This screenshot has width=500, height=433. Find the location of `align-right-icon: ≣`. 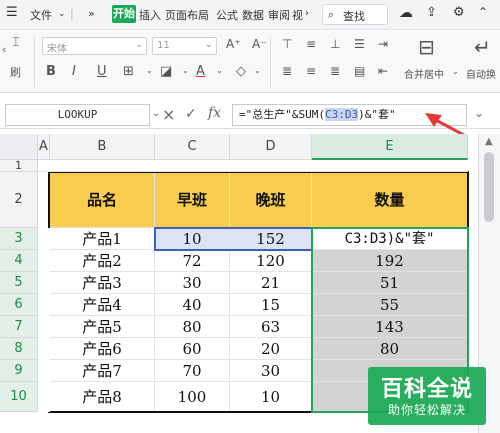

align-right-icon: ≣ is located at coordinates (335, 71).